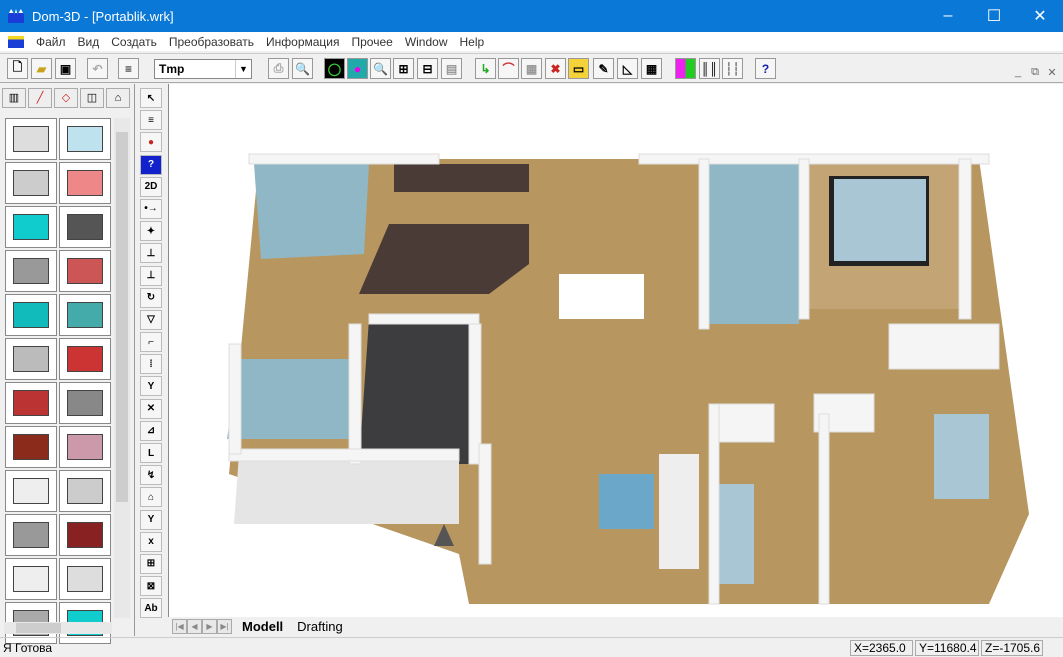 This screenshot has height=657, width=1063. Describe the element at coordinates (151, 475) in the screenshot. I see `tool-sign-button: ↯` at that location.